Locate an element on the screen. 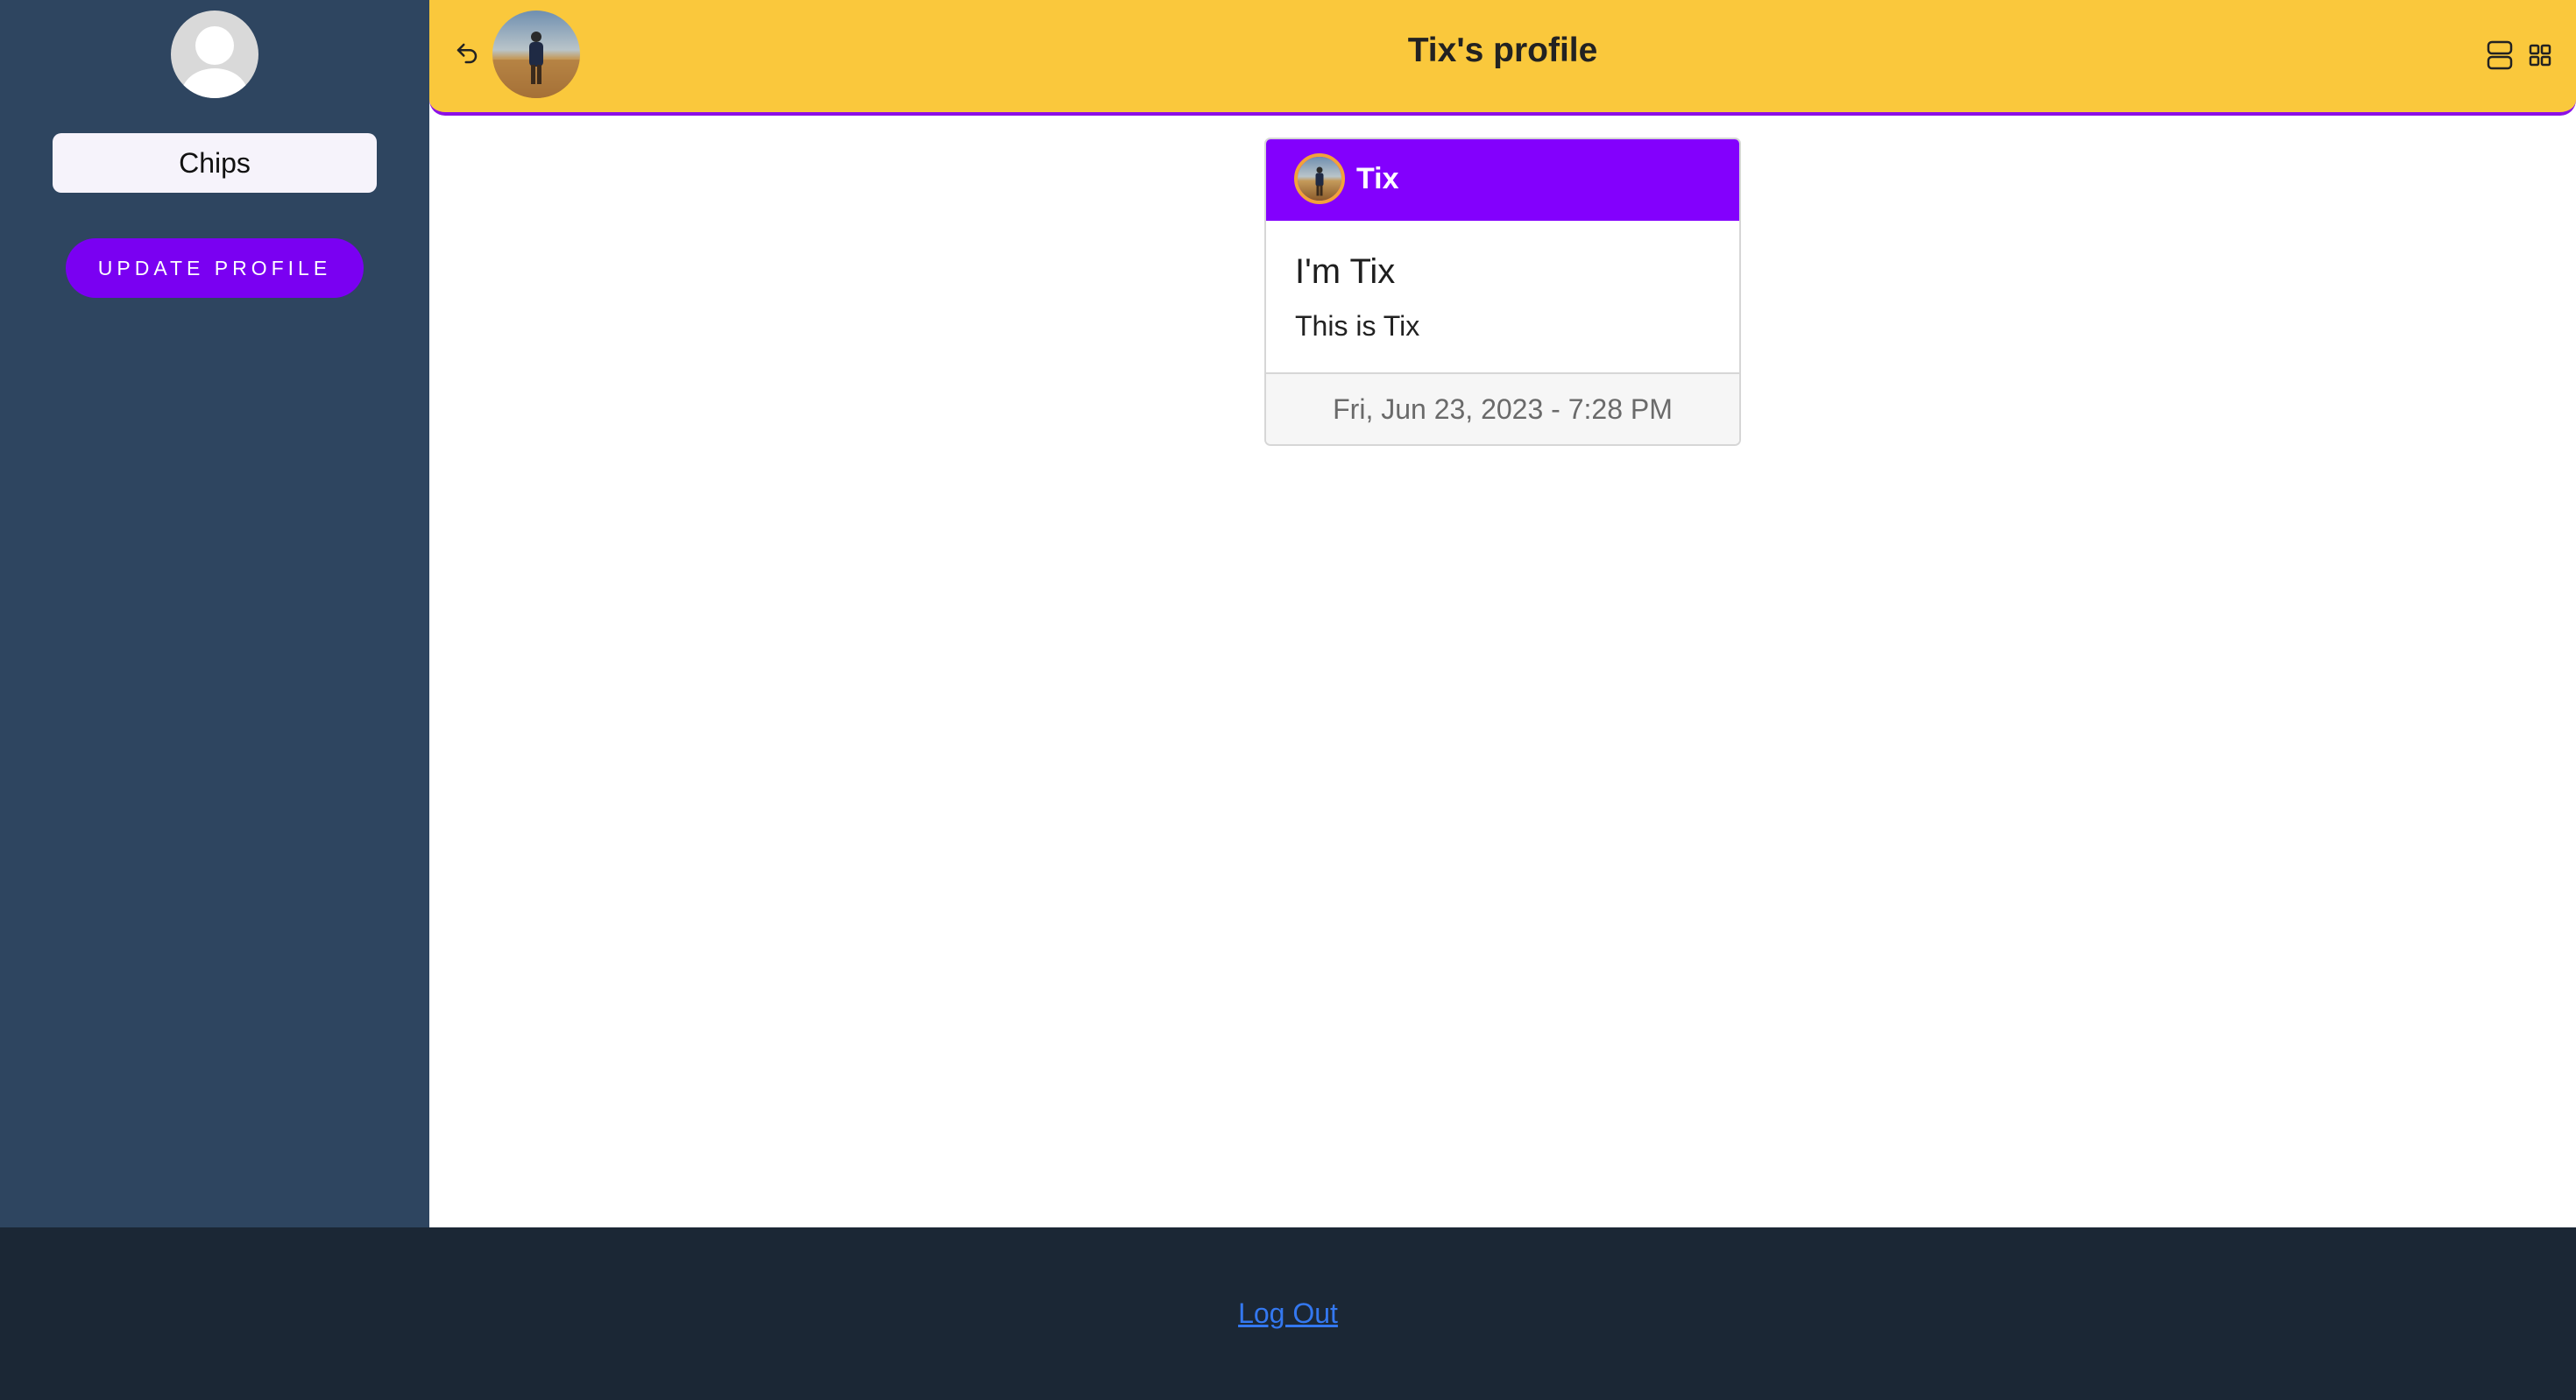 The height and width of the screenshot is (1400, 2576). post-author-name: Tix is located at coordinates (1377, 178).